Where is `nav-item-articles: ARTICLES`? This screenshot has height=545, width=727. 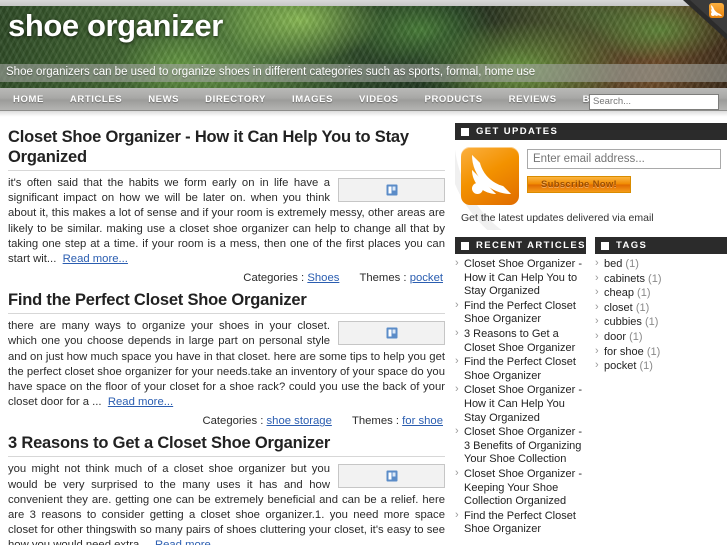 nav-item-articles: ARTICLES is located at coordinates (96, 99).